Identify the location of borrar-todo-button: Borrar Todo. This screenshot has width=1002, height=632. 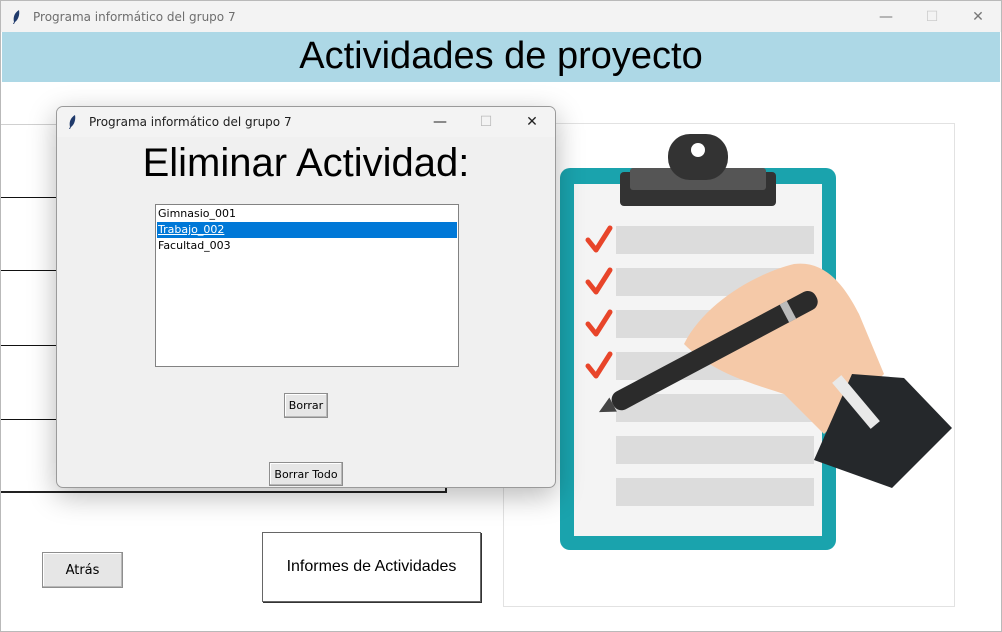
(306, 474).